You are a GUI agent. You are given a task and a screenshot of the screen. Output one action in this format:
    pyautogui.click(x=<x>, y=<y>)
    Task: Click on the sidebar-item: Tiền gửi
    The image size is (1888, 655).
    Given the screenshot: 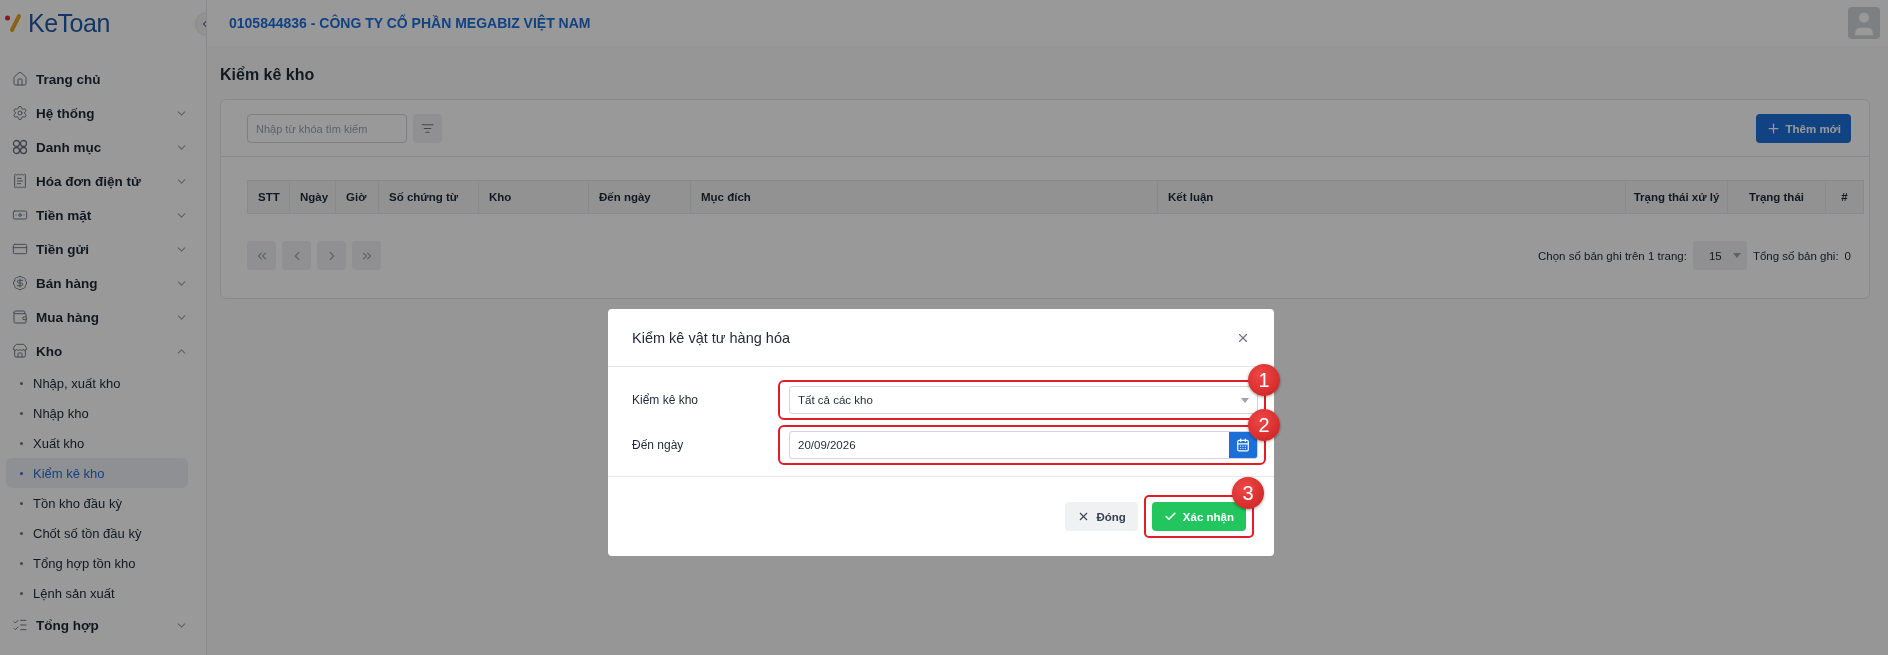 What is the action you would take?
    pyautogui.click(x=103, y=249)
    